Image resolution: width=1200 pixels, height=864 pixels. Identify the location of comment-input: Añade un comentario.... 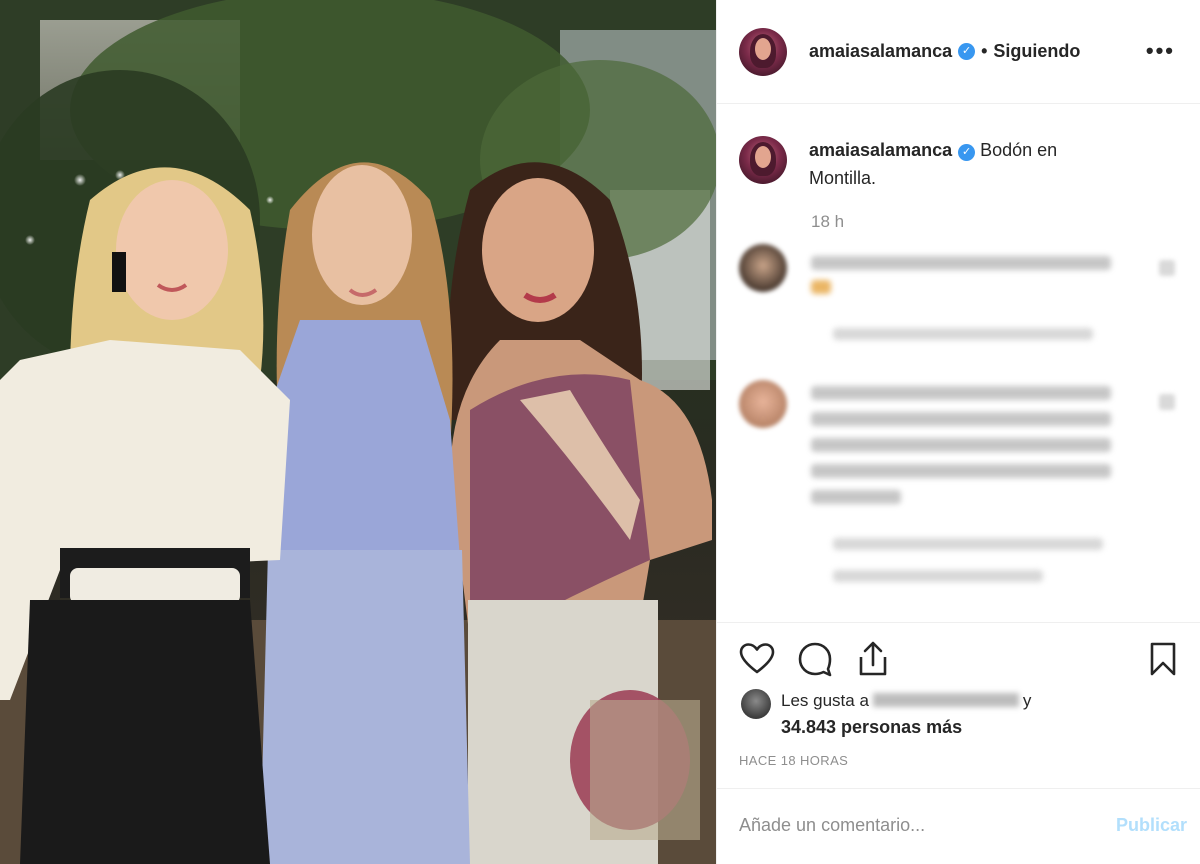
(832, 825).